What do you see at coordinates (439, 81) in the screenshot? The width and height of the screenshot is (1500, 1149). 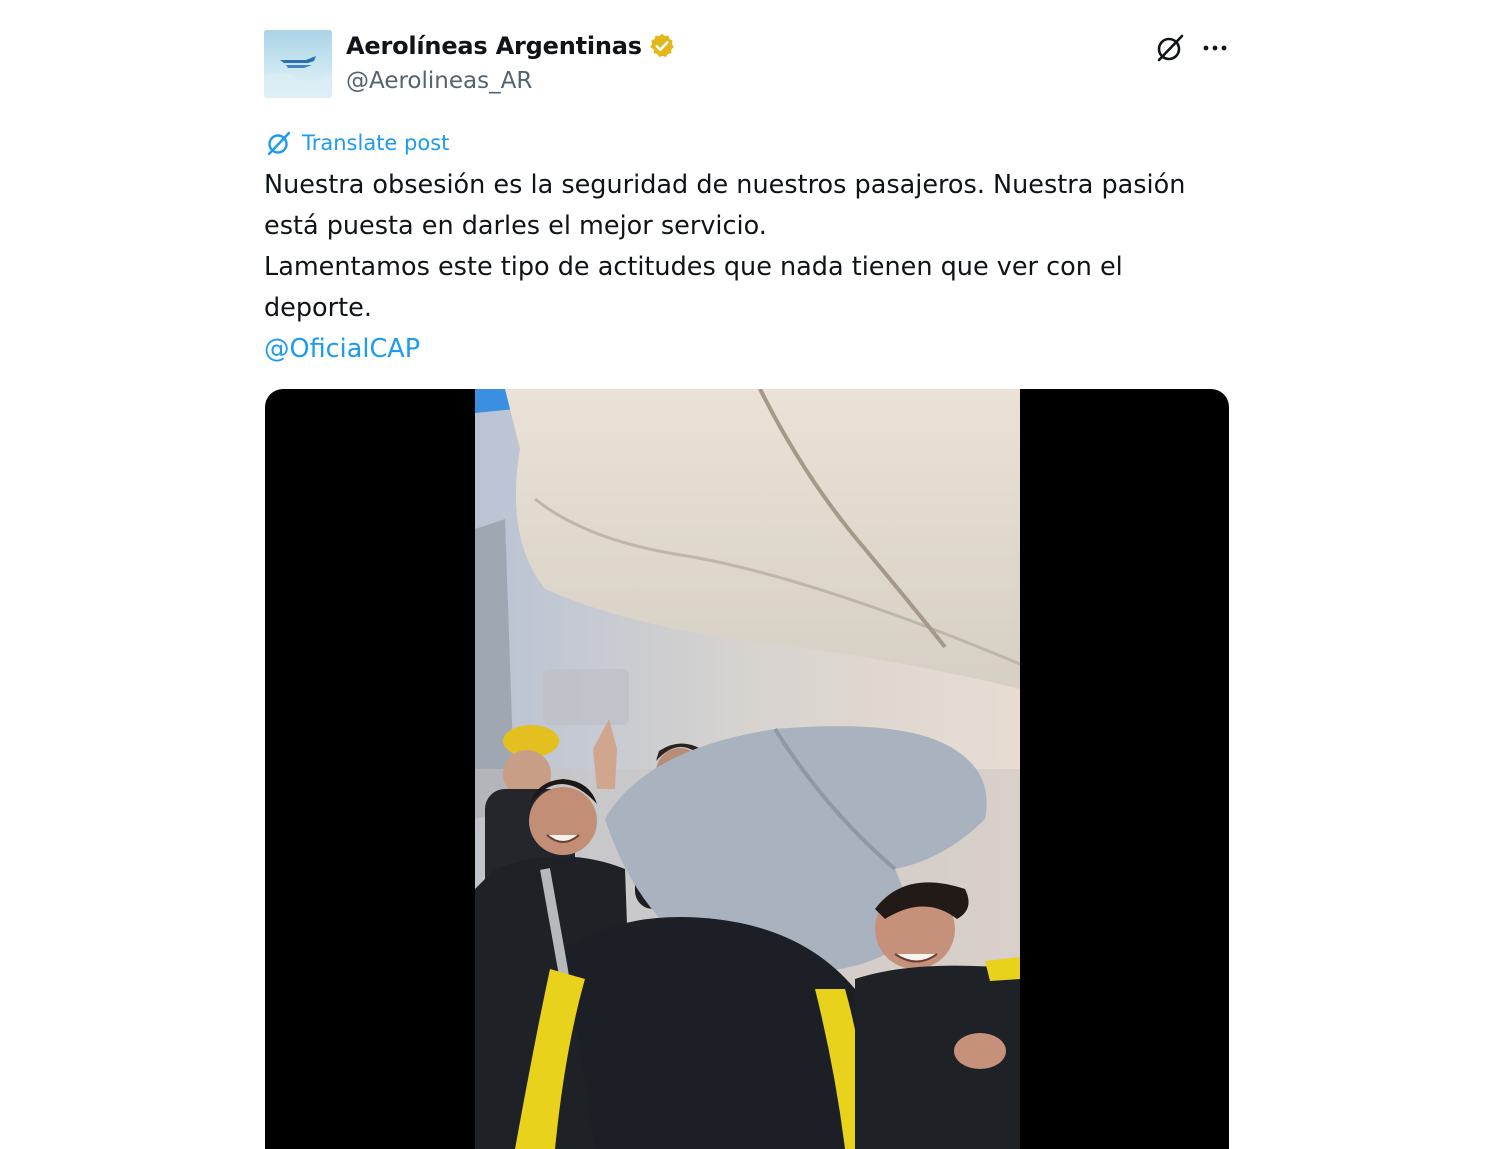 I see `account-handle: @Aerolineas_AR` at bounding box center [439, 81].